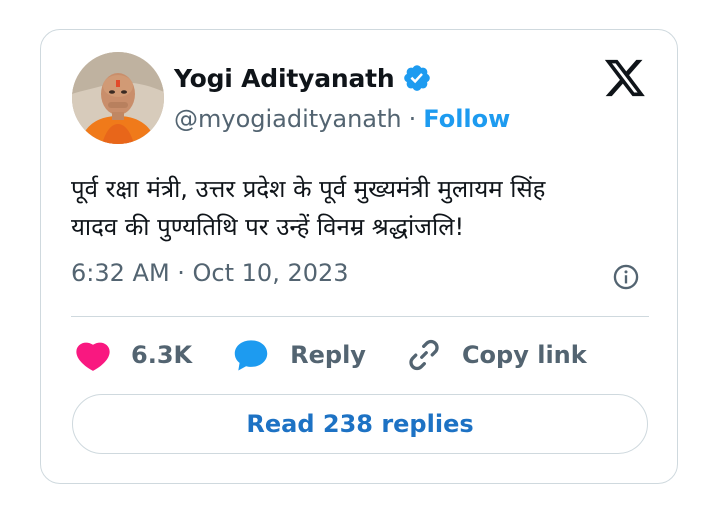 This screenshot has width=720, height=517. What do you see at coordinates (284, 78) in the screenshot?
I see `author-name: Yogi Adityanath` at bounding box center [284, 78].